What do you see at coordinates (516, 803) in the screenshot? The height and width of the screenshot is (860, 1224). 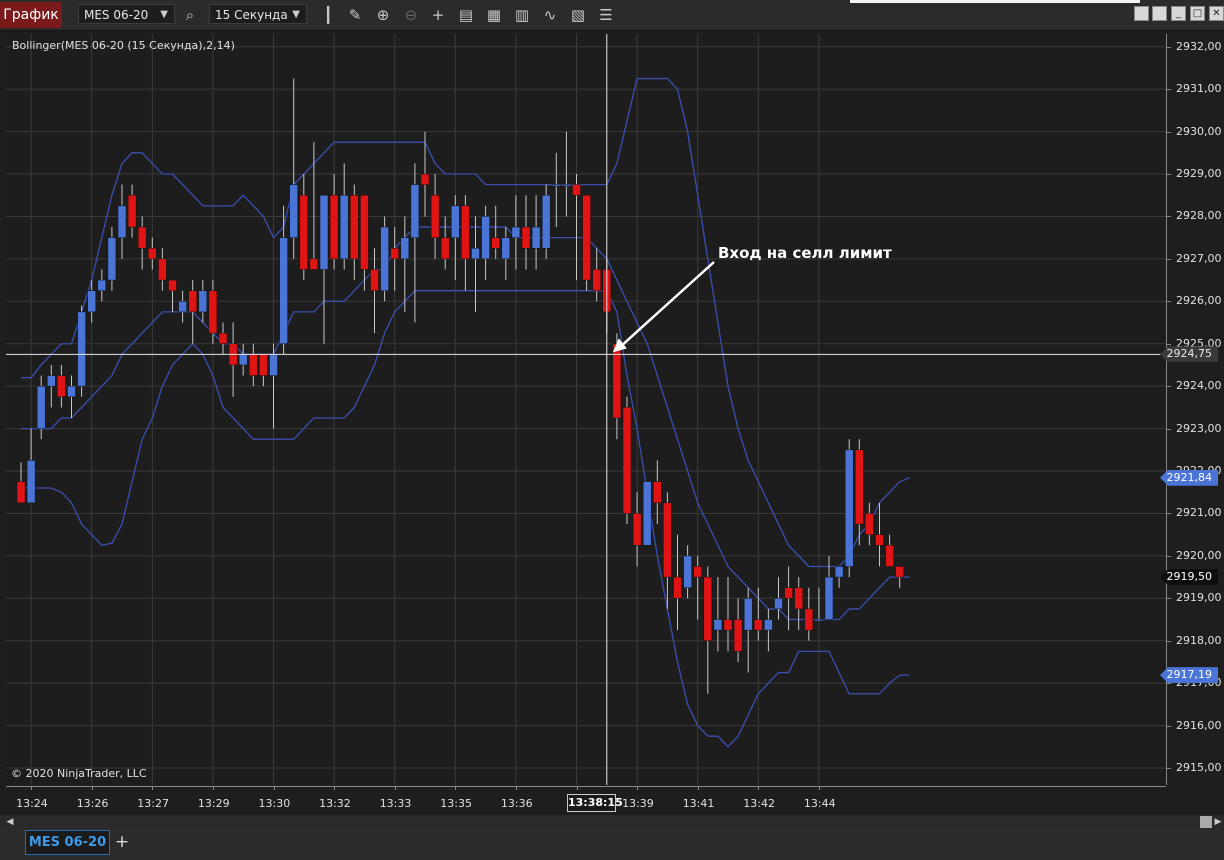 I see `time-tick-label: 13:36` at bounding box center [516, 803].